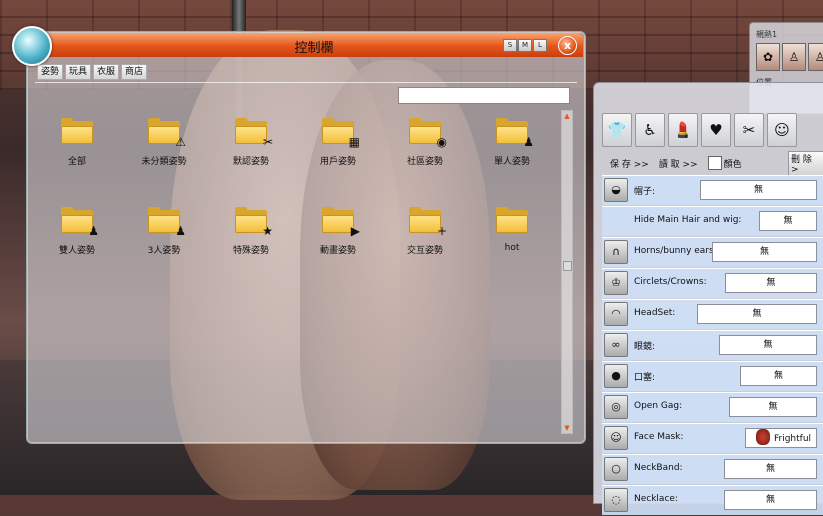  Describe the element at coordinates (428, 222) in the screenshot. I see `interact-folder-icon: +` at that location.